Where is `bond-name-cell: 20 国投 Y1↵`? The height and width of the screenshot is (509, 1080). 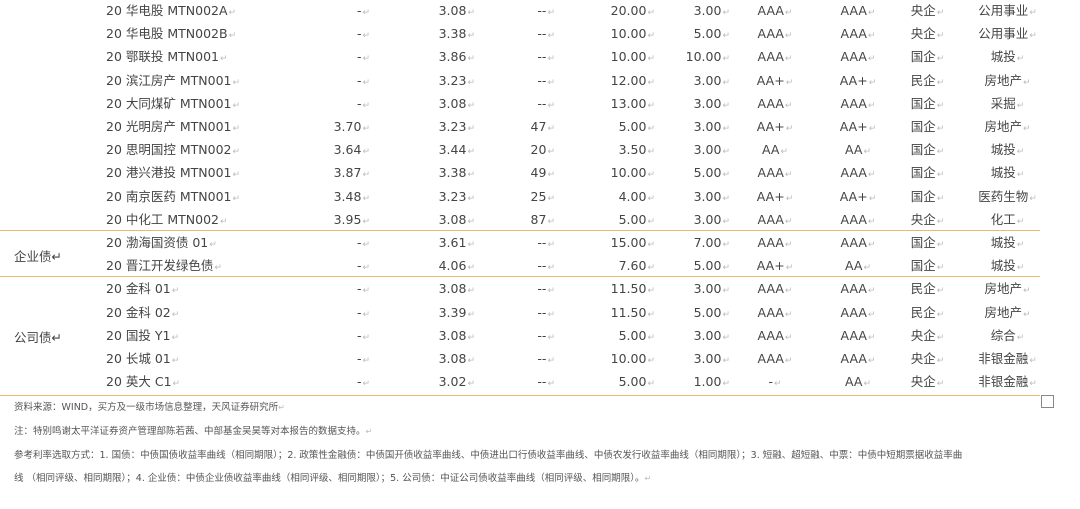
bond-name-cell: 20 国投 Y1↵ is located at coordinates (142, 335).